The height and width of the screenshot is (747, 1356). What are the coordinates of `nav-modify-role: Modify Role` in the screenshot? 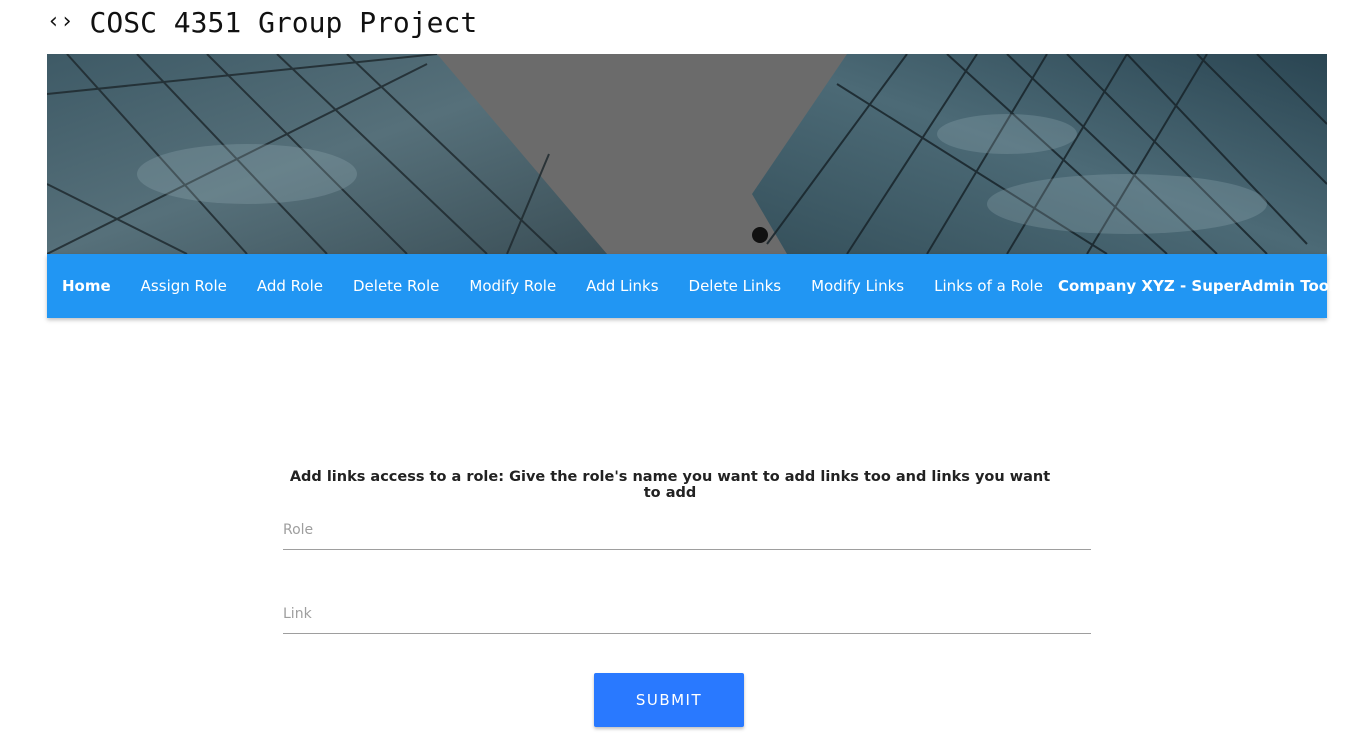 It's located at (512, 286).